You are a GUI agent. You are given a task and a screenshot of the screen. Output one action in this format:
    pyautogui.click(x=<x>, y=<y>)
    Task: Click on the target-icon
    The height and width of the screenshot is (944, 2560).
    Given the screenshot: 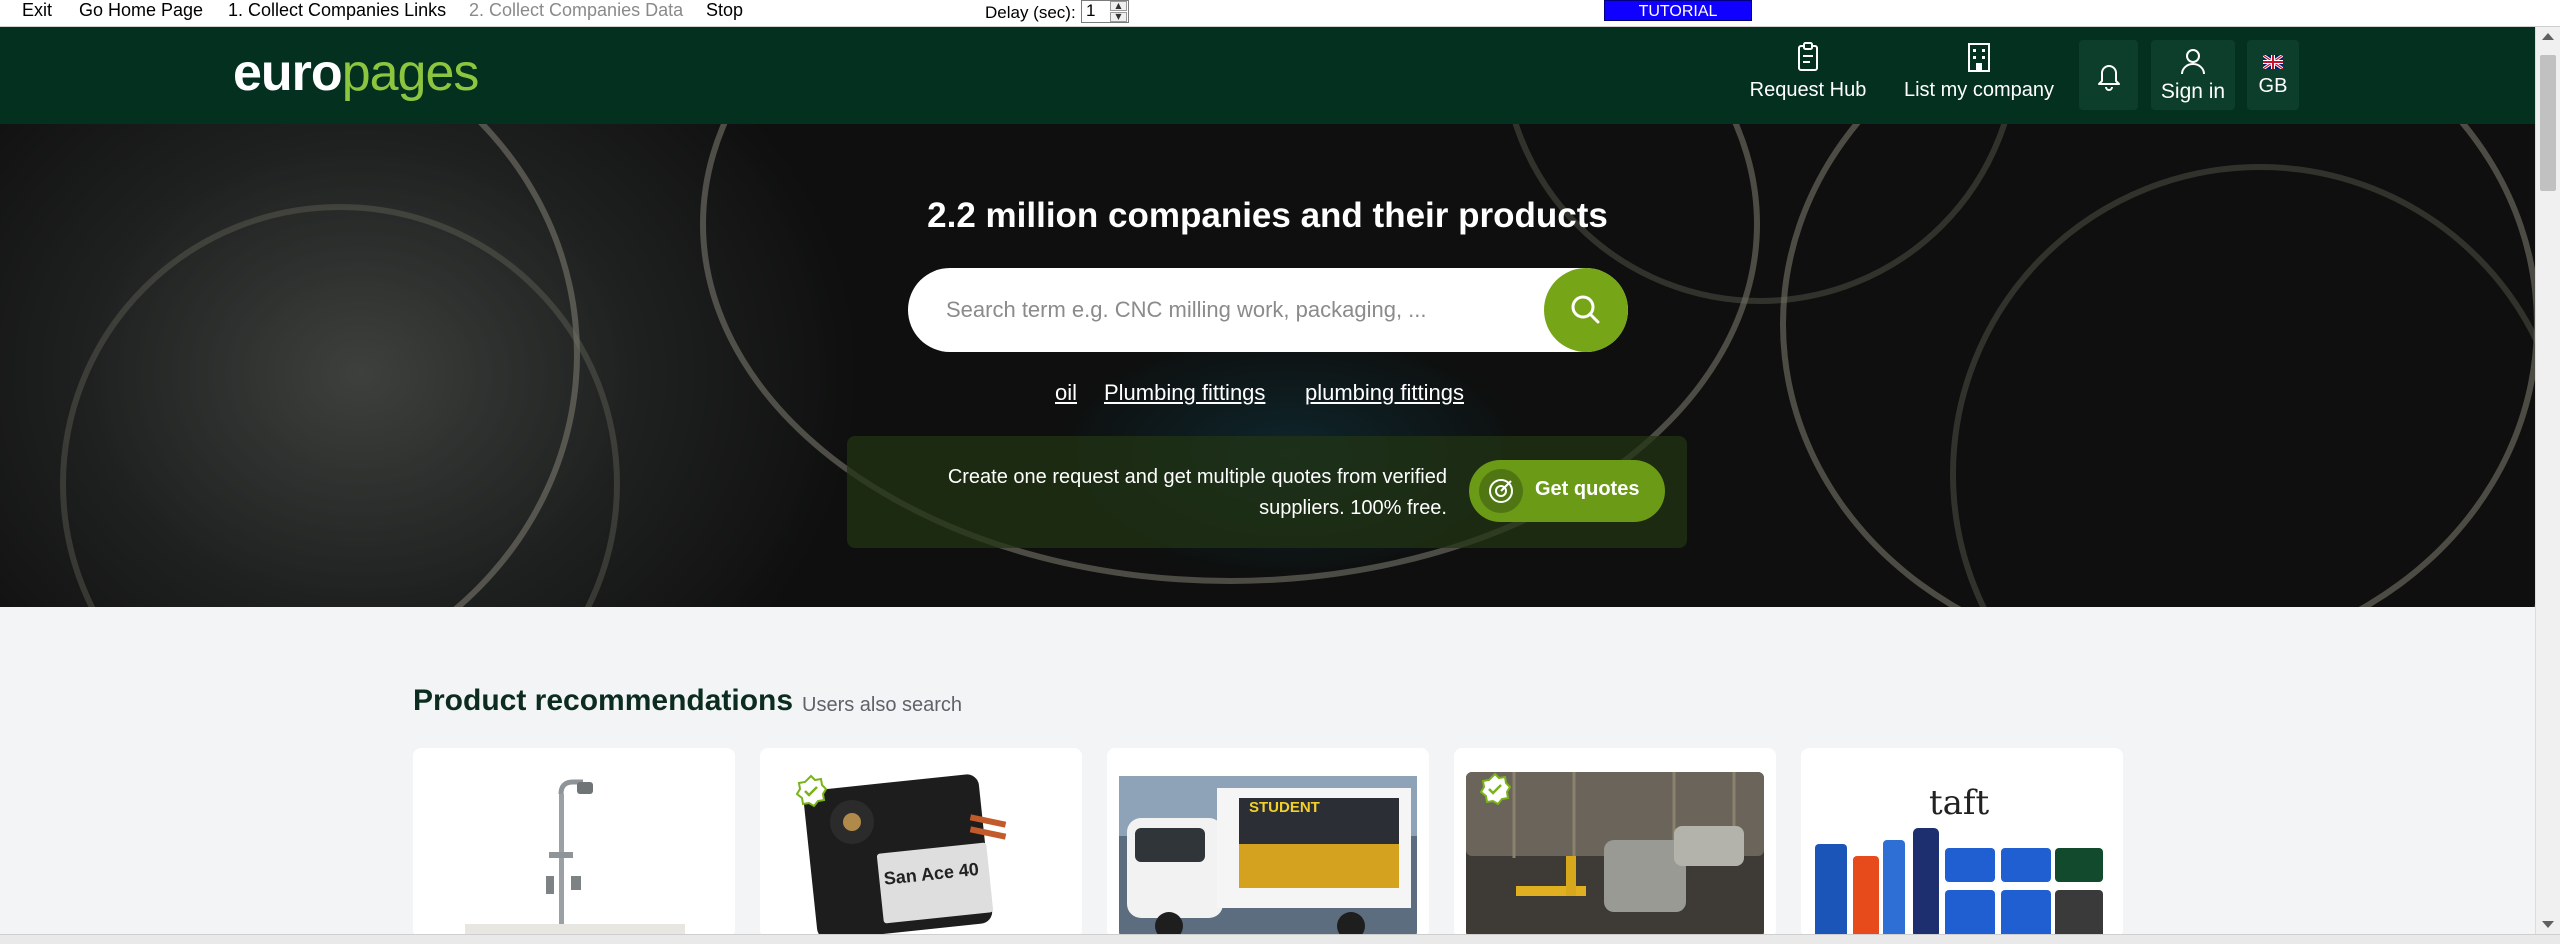 What is the action you would take?
    pyautogui.click(x=1501, y=491)
    